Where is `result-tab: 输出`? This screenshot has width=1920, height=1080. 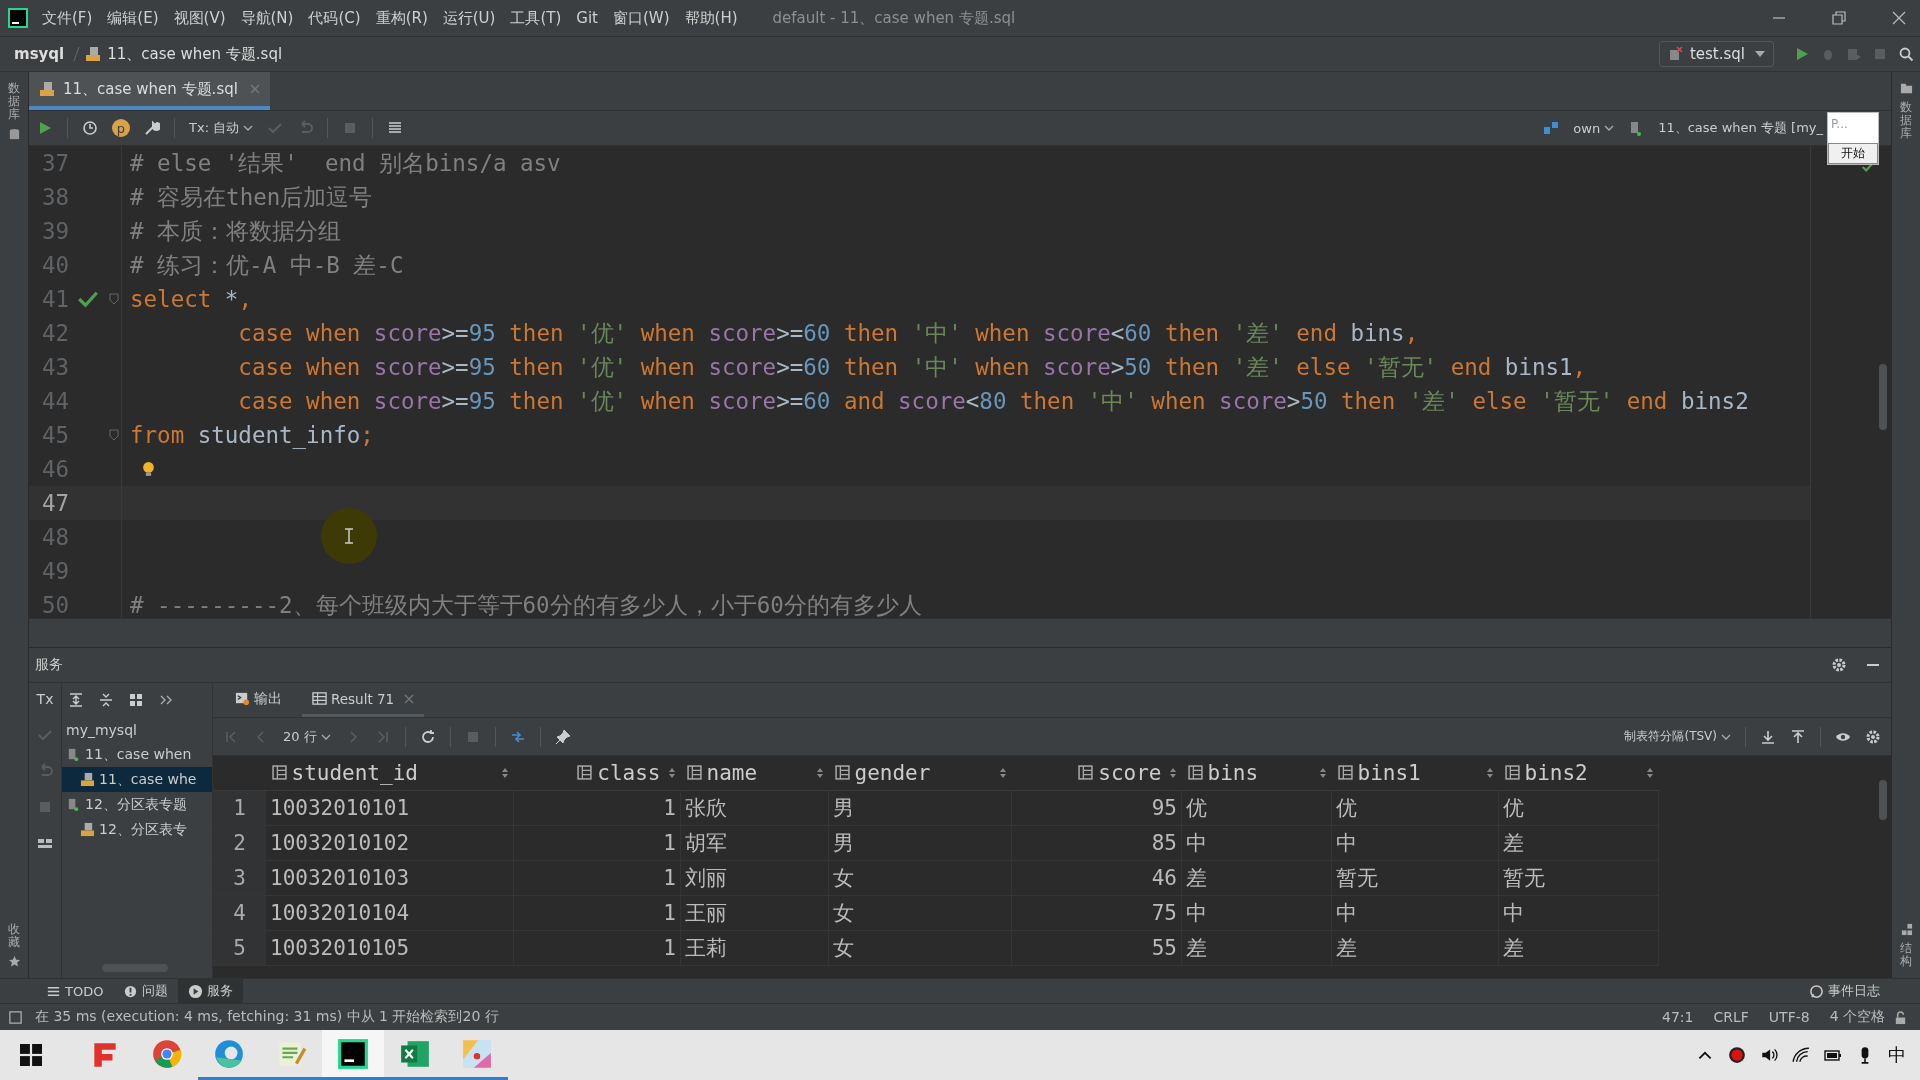
result-tab: 输出 is located at coordinates (258, 700).